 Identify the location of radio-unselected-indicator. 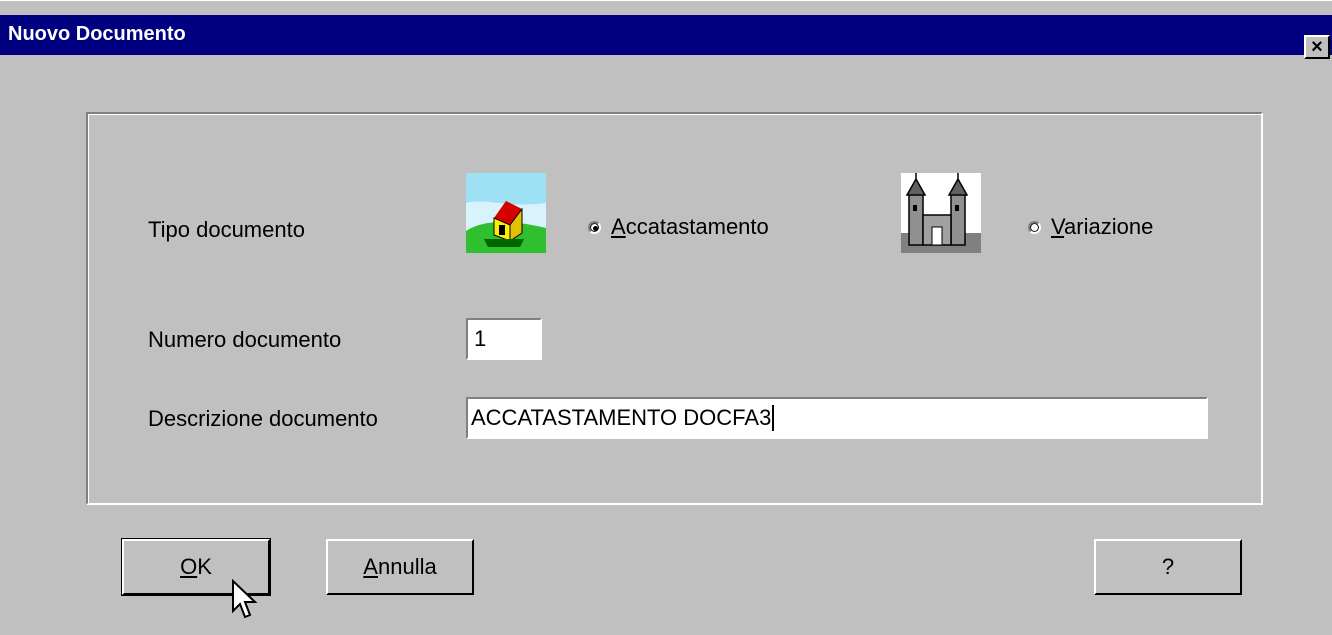
(1034, 227).